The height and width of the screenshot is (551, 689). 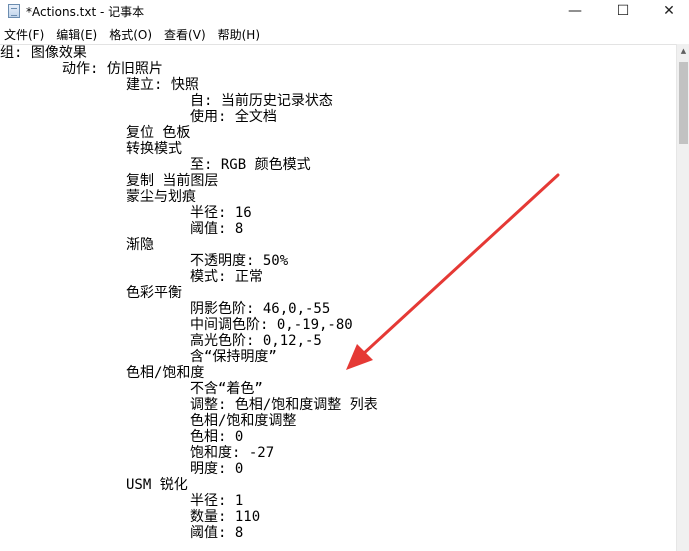 What do you see at coordinates (344, 11) in the screenshot?
I see `title-bar: *Actions.txt - 记事本 — ☐ ✕` at bounding box center [344, 11].